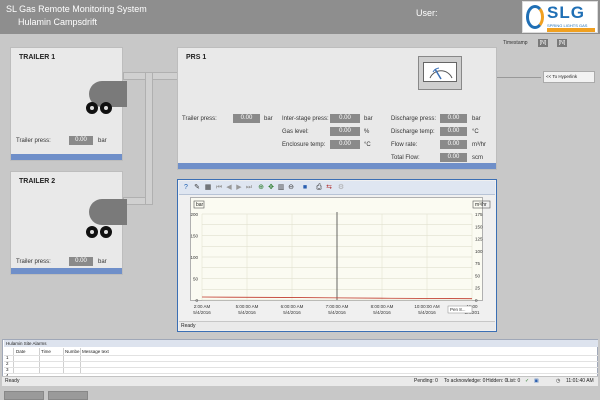 The width and height of the screenshot is (600, 400). I want to click on left-tick-label: 50, so click(196, 279).